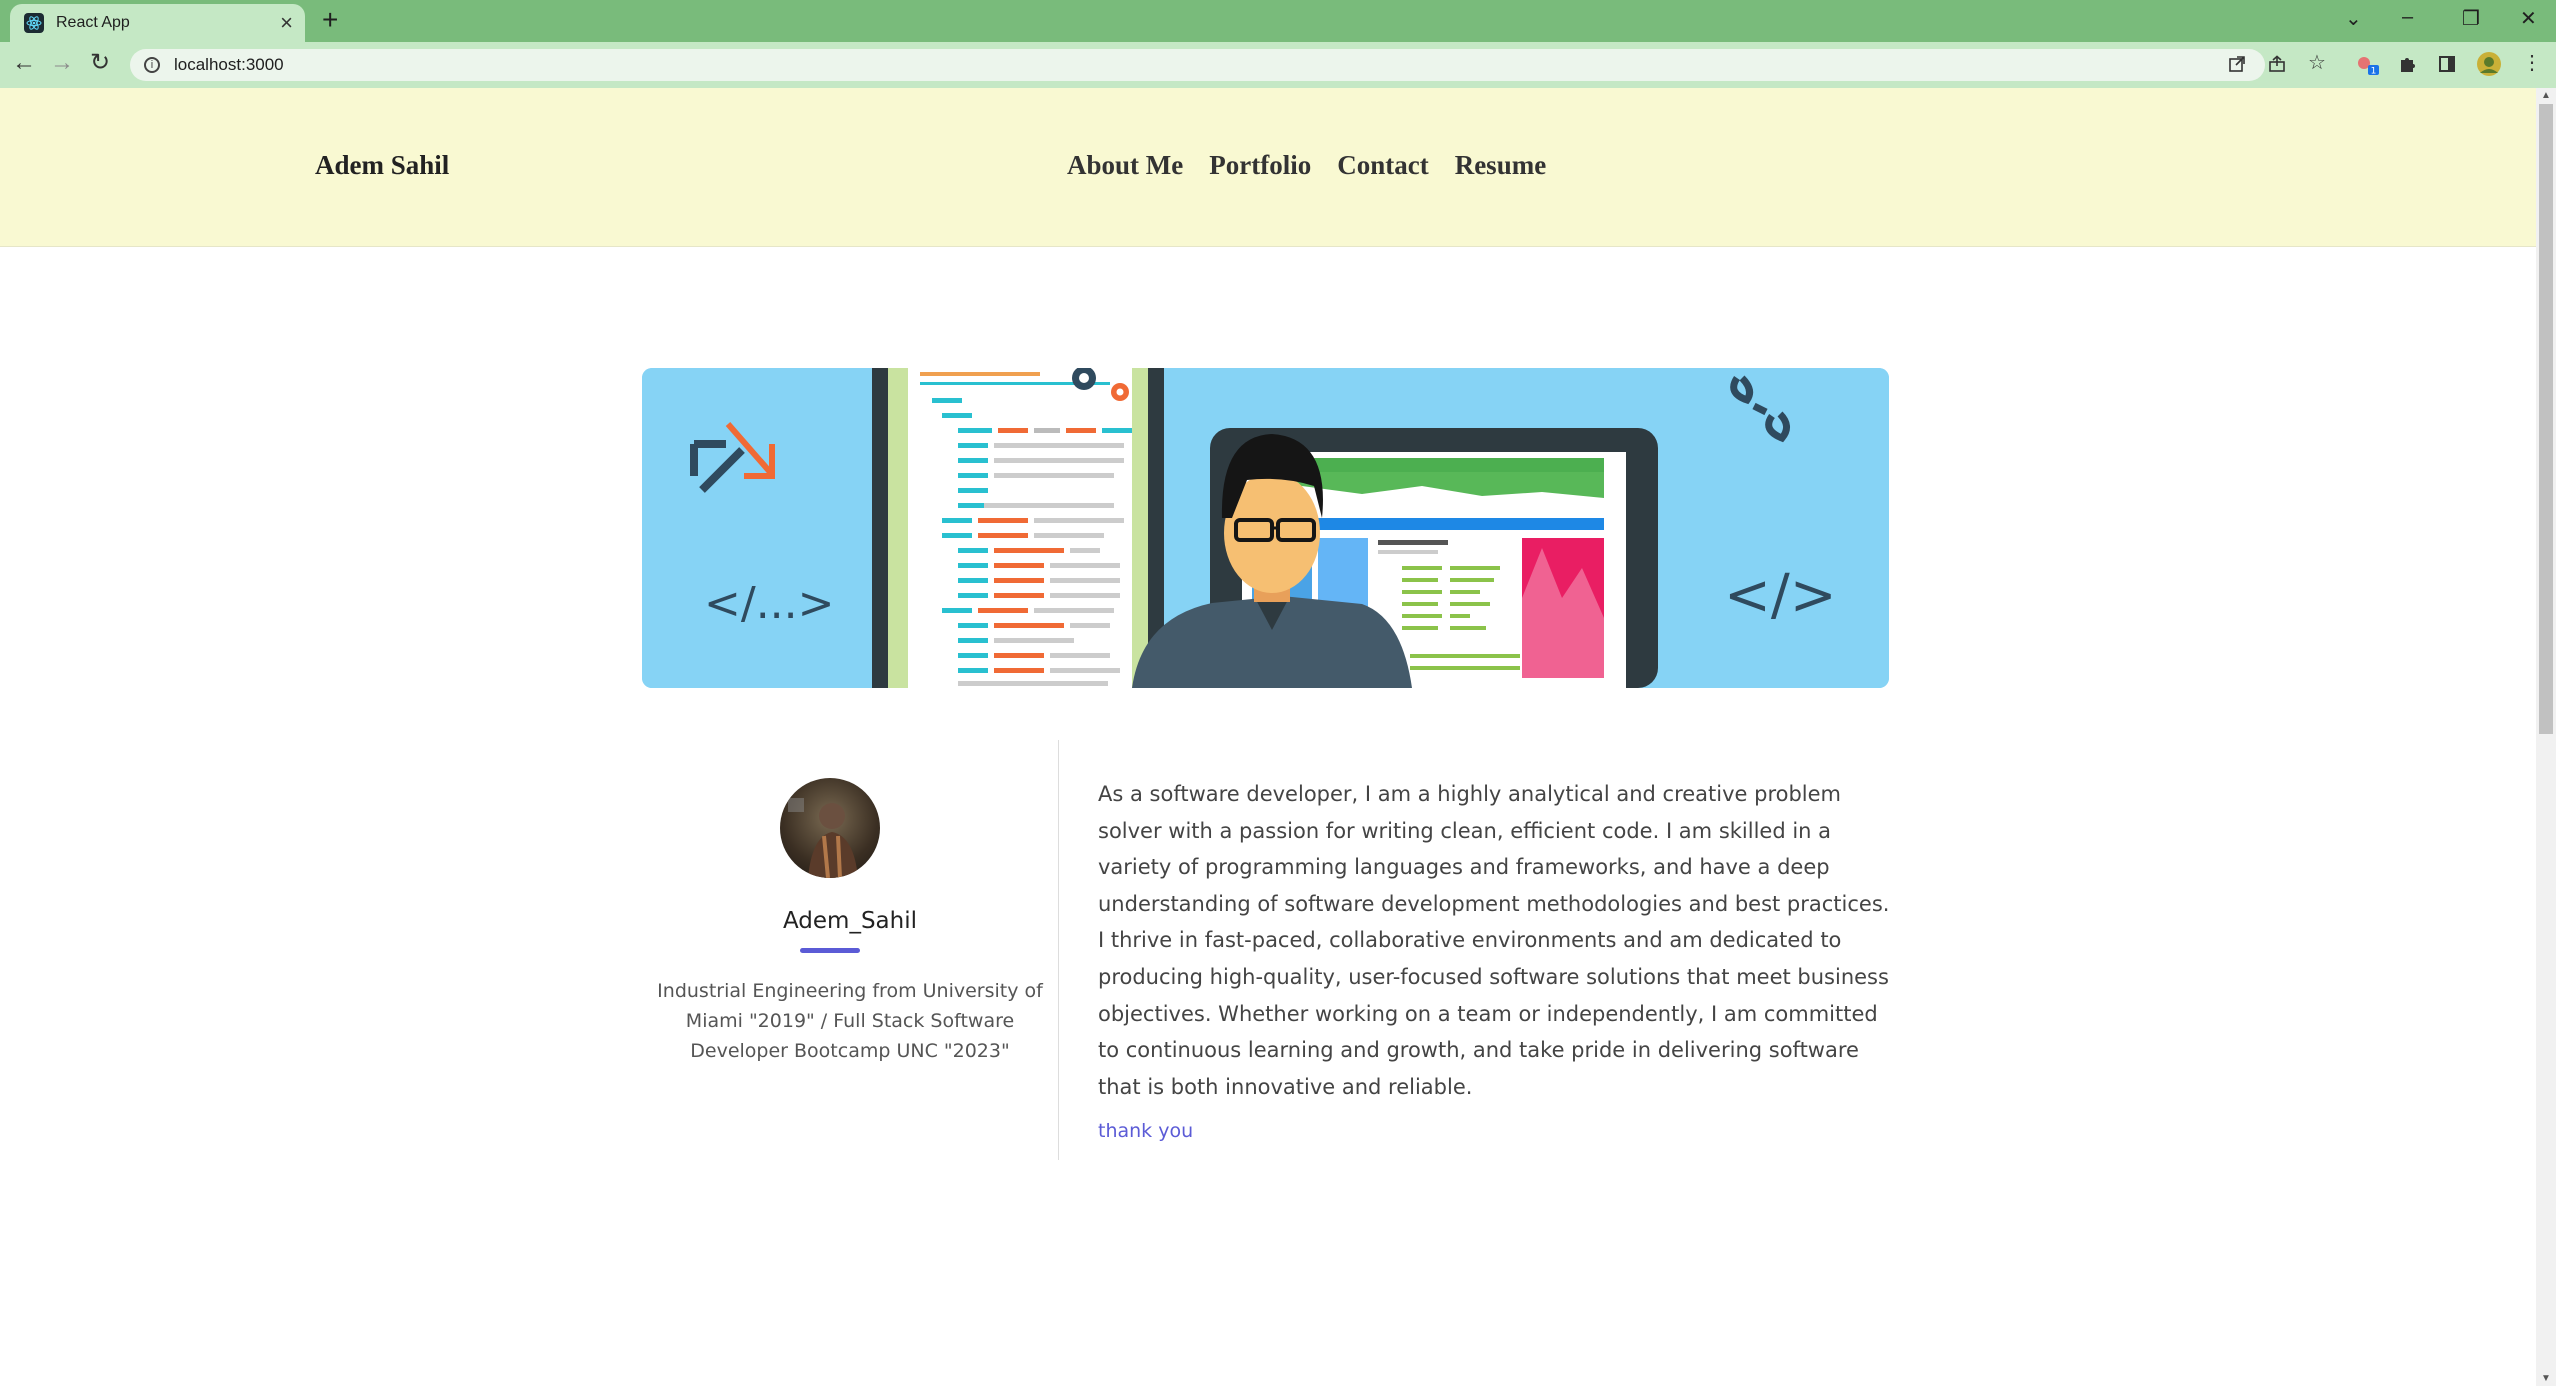 This screenshot has width=2556, height=1386. What do you see at coordinates (2407, 17) in the screenshot?
I see `minimize-icon: –` at bounding box center [2407, 17].